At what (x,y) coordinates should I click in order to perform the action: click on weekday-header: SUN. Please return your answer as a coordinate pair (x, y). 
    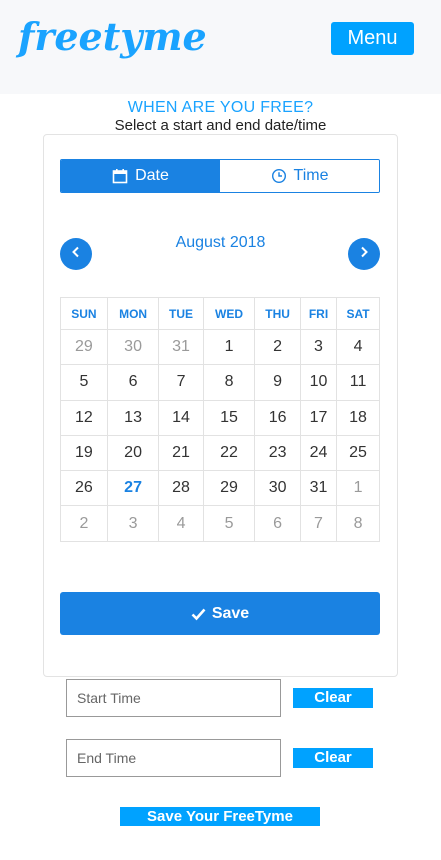
    Looking at the image, I should click on (84, 313).